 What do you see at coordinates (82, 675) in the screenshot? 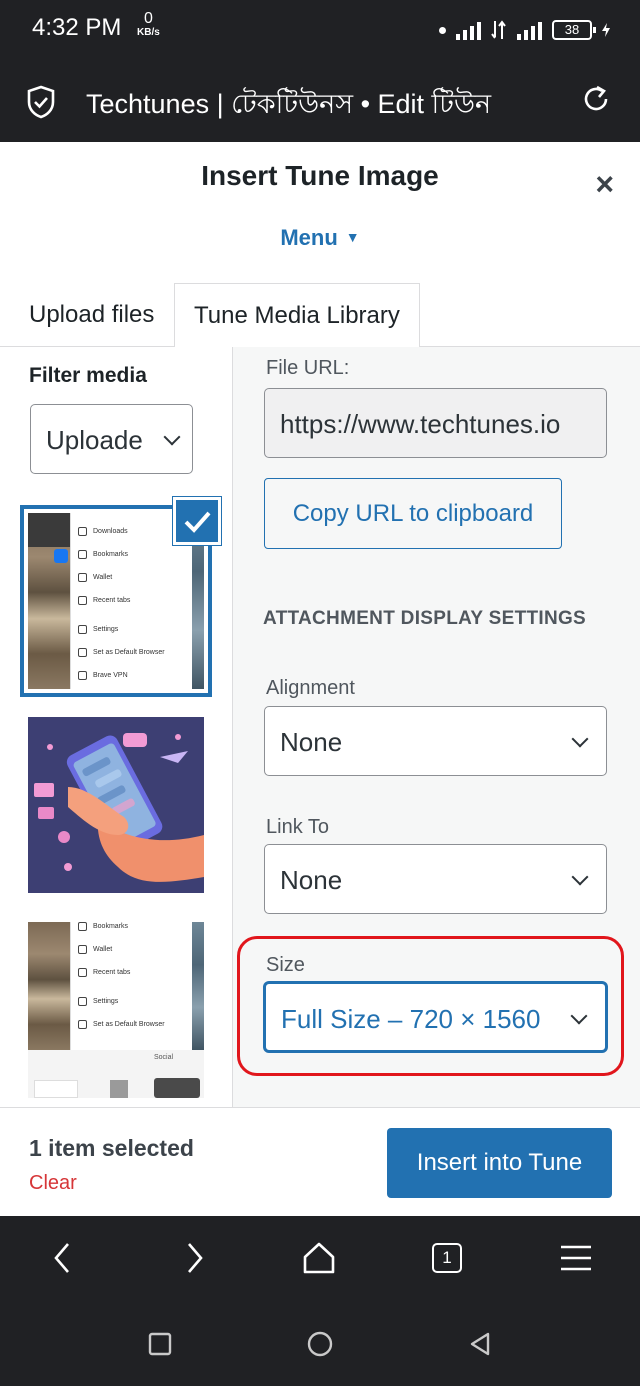
I see `vpn-icon` at bounding box center [82, 675].